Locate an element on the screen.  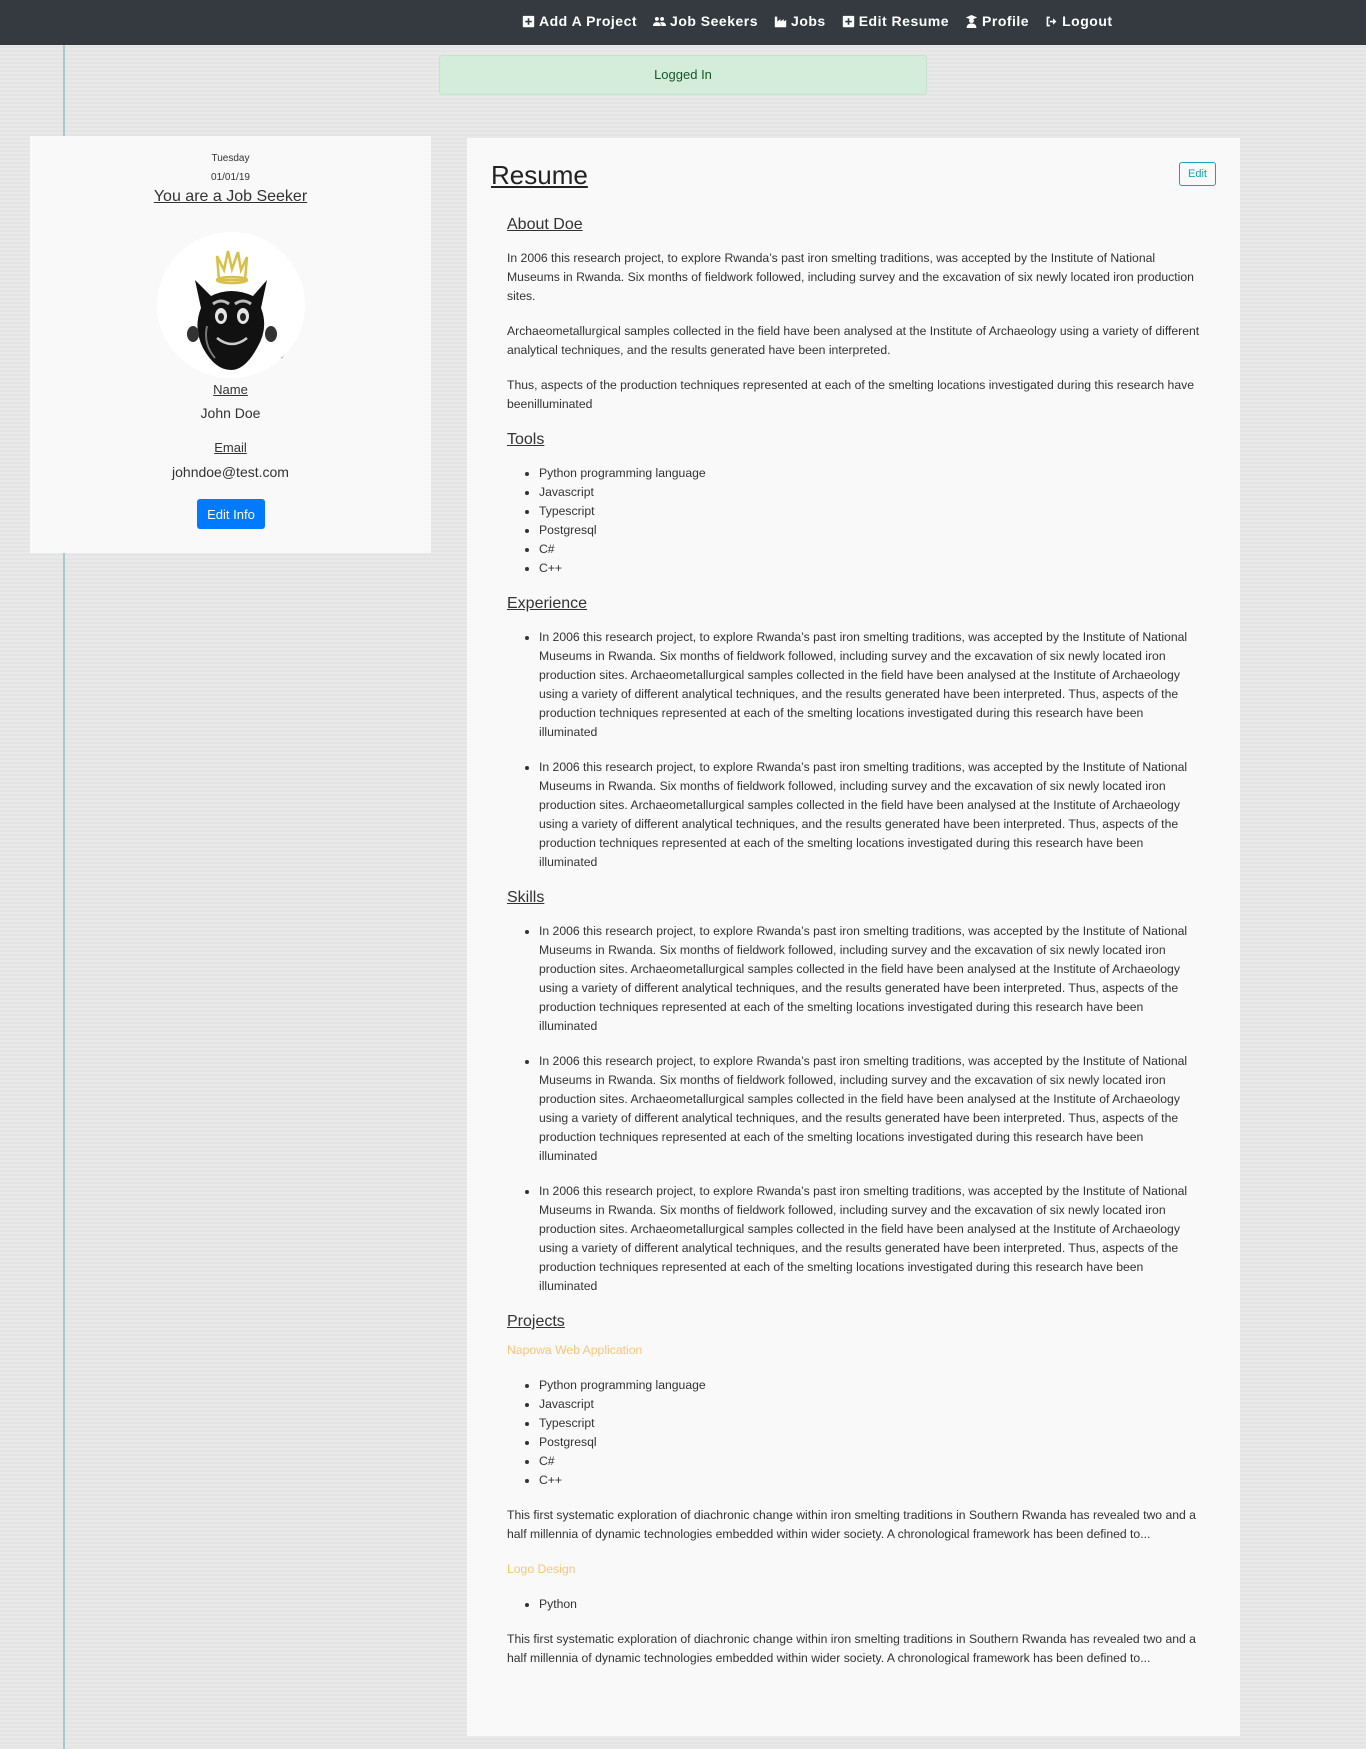
edit-info-button: Edit Info is located at coordinates (231, 514).